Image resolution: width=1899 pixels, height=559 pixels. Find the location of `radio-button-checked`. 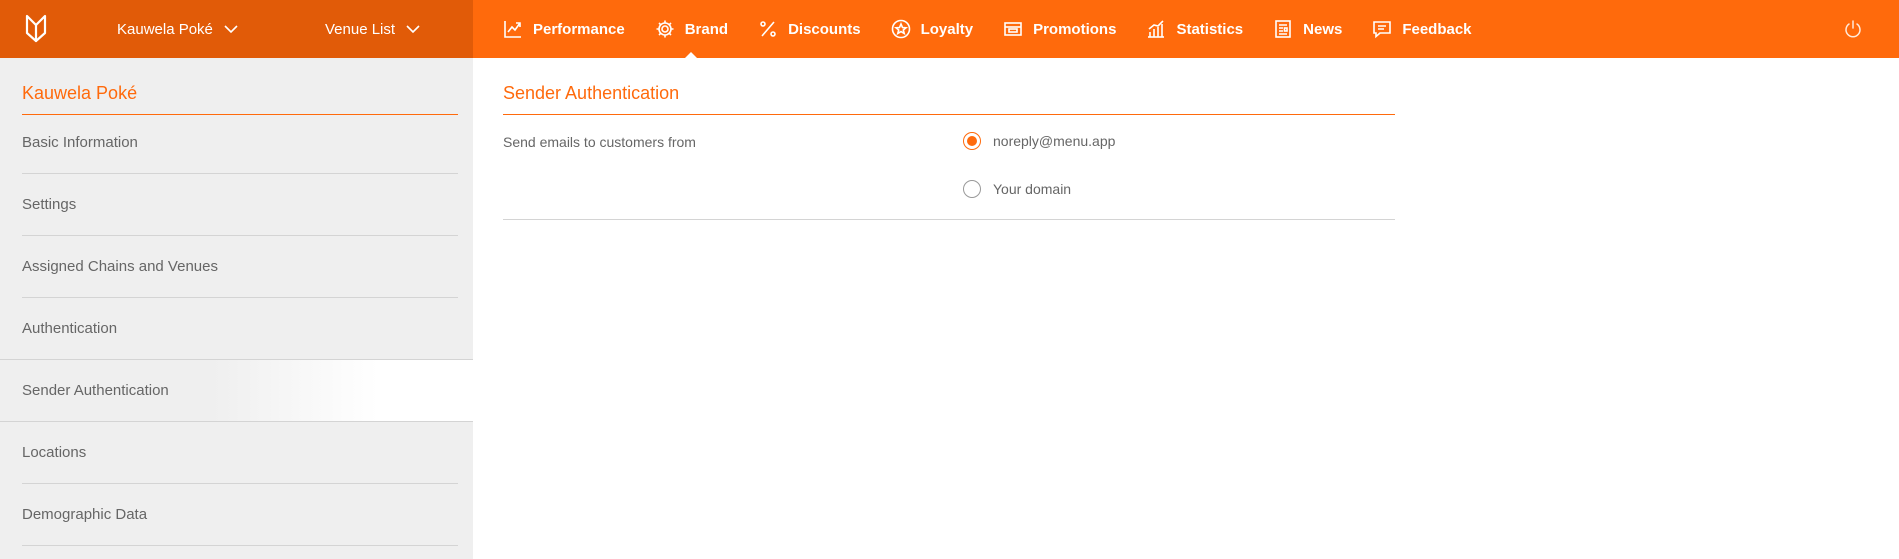

radio-button-checked is located at coordinates (972, 141).